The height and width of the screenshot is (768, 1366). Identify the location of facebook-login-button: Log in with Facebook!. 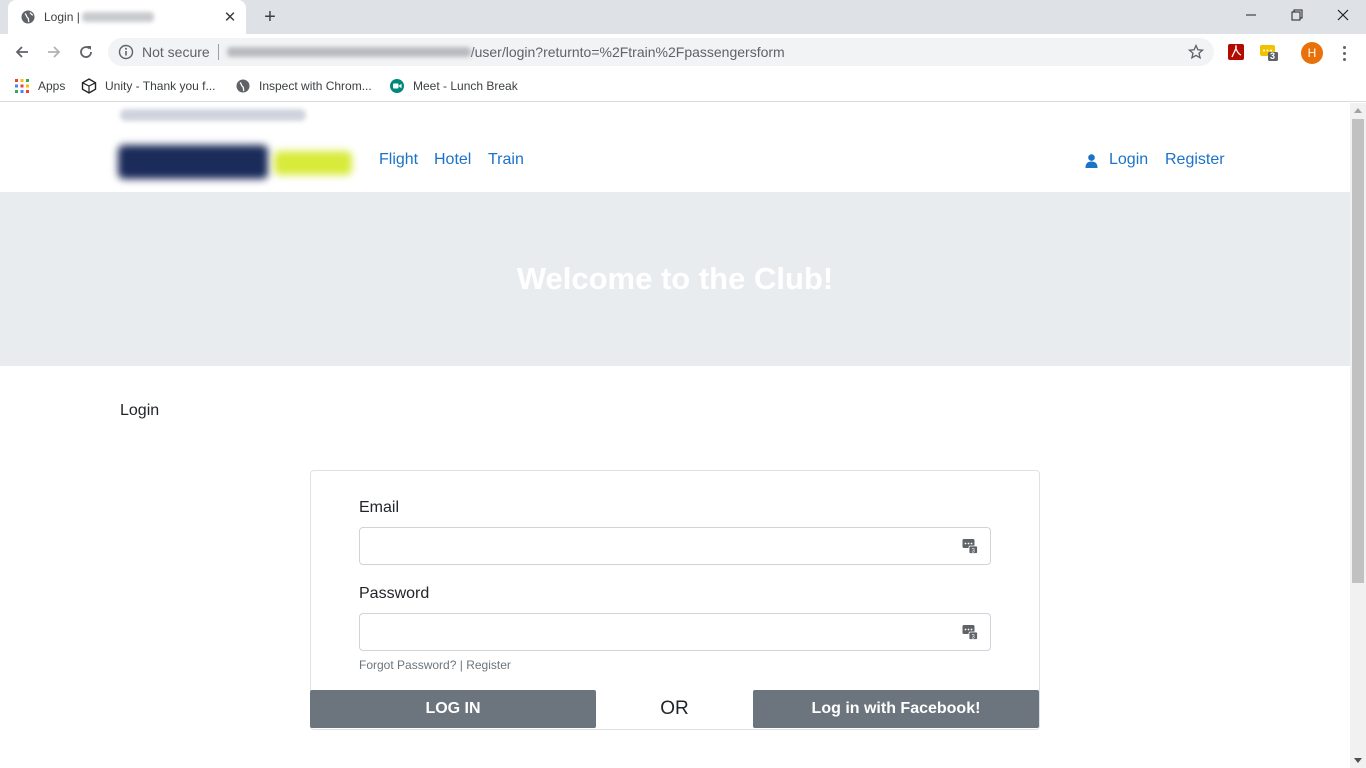
(896, 709).